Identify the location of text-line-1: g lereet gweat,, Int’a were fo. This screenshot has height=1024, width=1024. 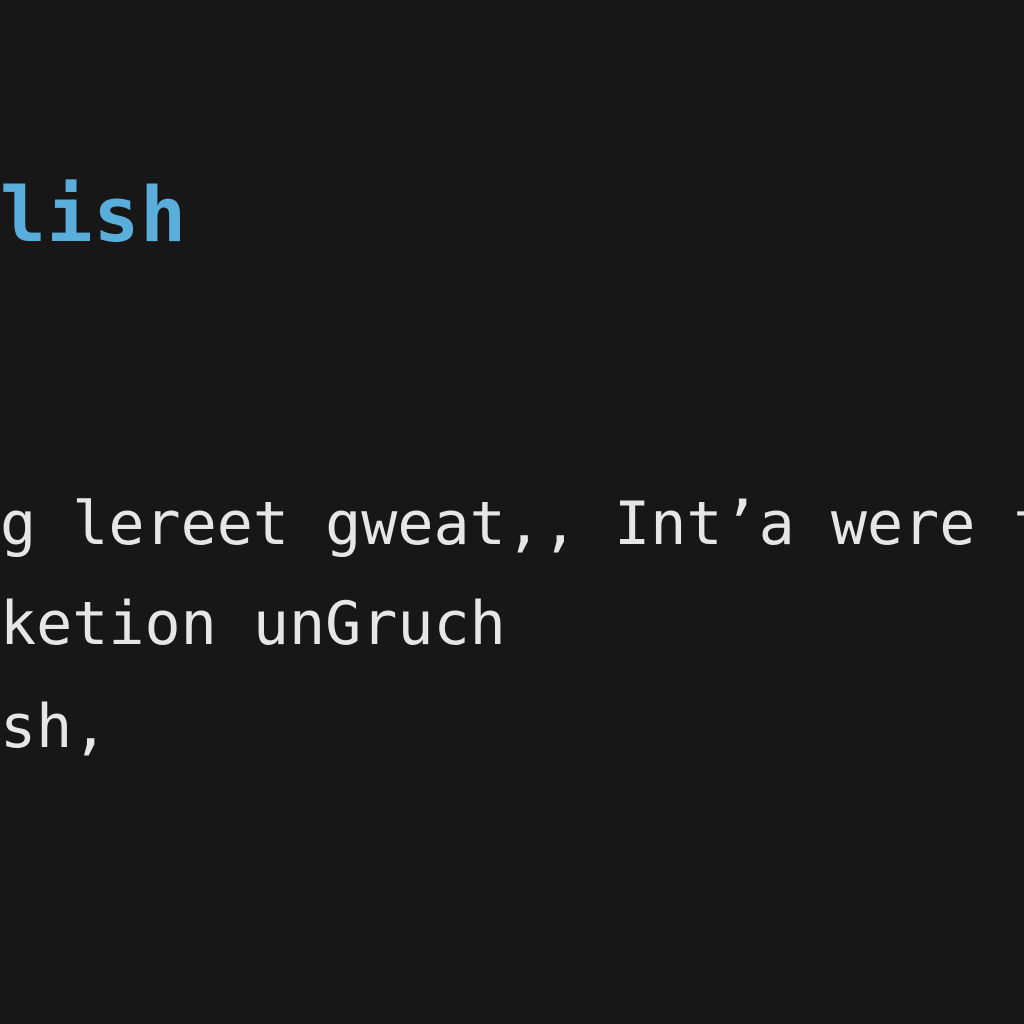
(512, 524).